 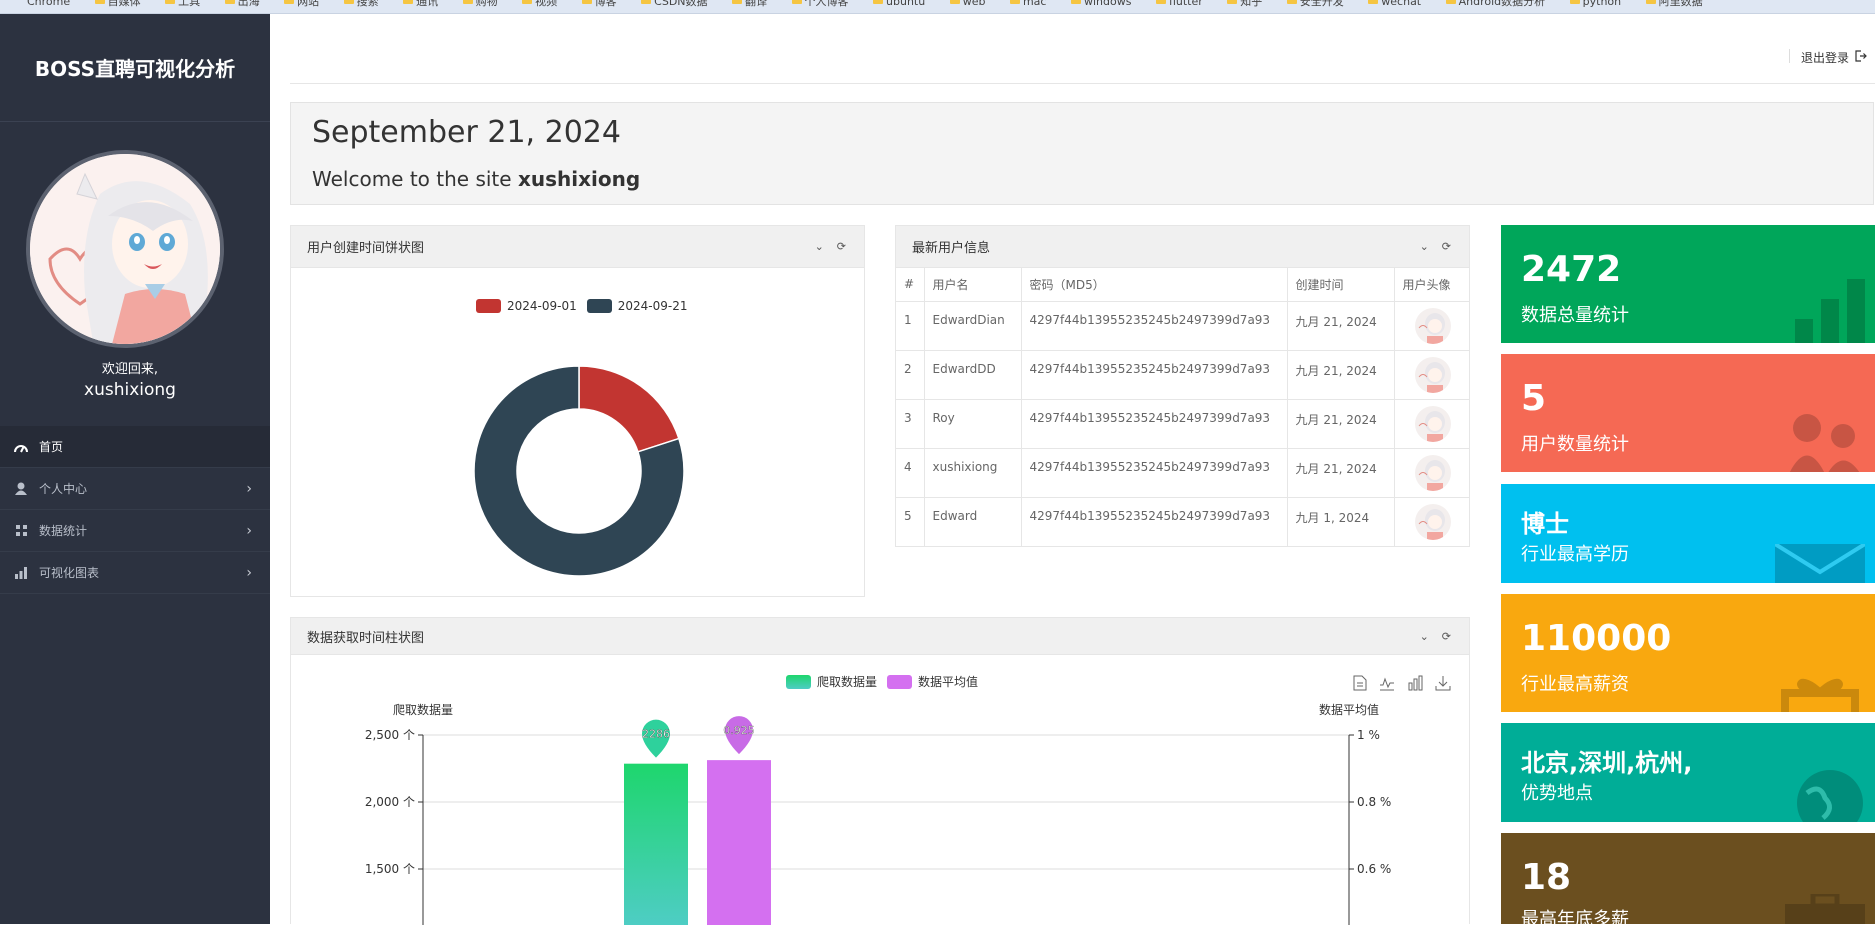 I want to click on avatar, so click(x=125, y=249).